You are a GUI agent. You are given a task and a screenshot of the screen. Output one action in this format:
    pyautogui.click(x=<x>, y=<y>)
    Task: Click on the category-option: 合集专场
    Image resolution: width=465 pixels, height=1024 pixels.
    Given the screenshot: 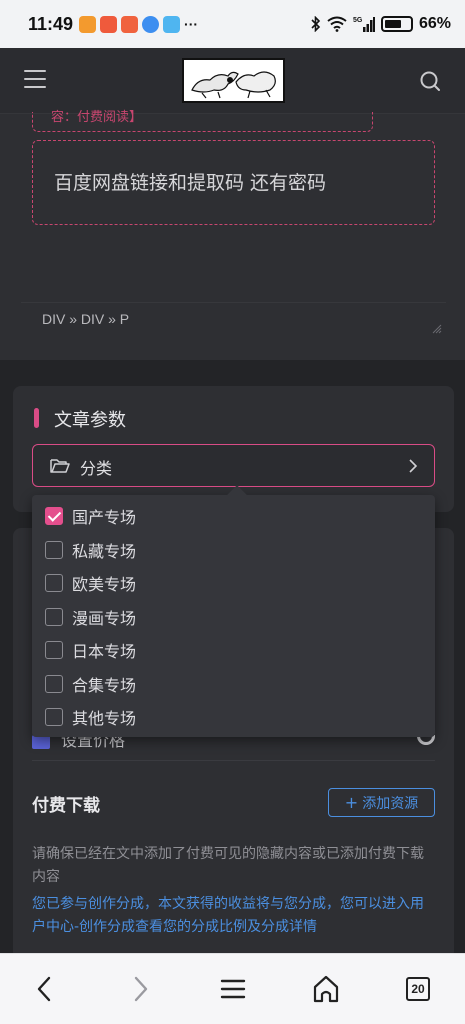 What is the action you would take?
    pyautogui.click(x=90, y=684)
    